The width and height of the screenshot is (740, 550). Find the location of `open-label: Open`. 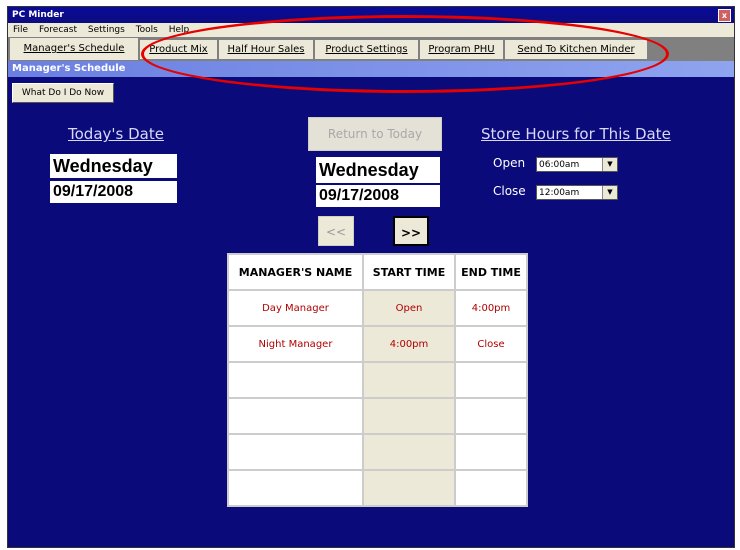

open-label: Open is located at coordinates (509, 163).